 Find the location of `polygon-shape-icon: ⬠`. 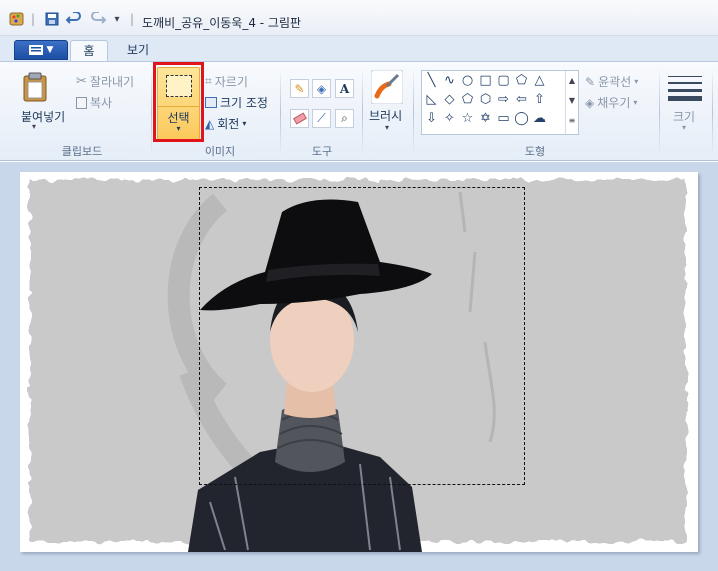

polygon-shape-icon: ⬠ is located at coordinates (521, 80).